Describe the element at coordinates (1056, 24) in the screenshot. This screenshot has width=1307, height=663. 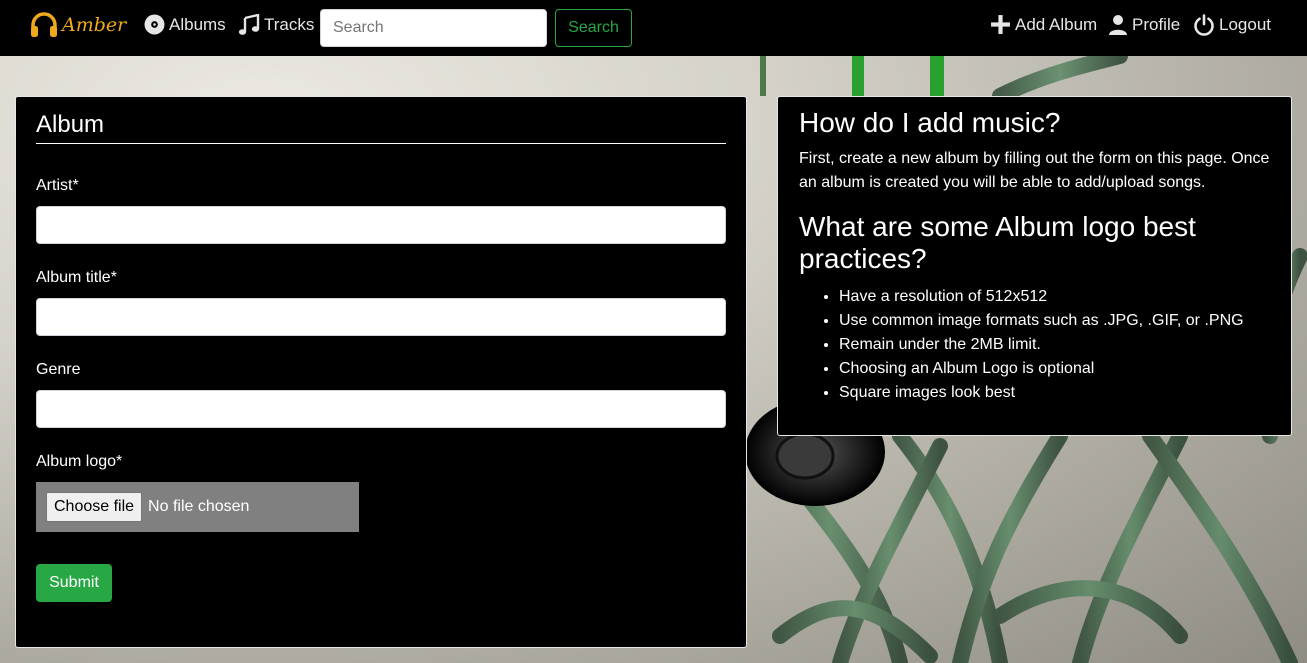
I see `nav-add-album-label: Add Album` at that location.